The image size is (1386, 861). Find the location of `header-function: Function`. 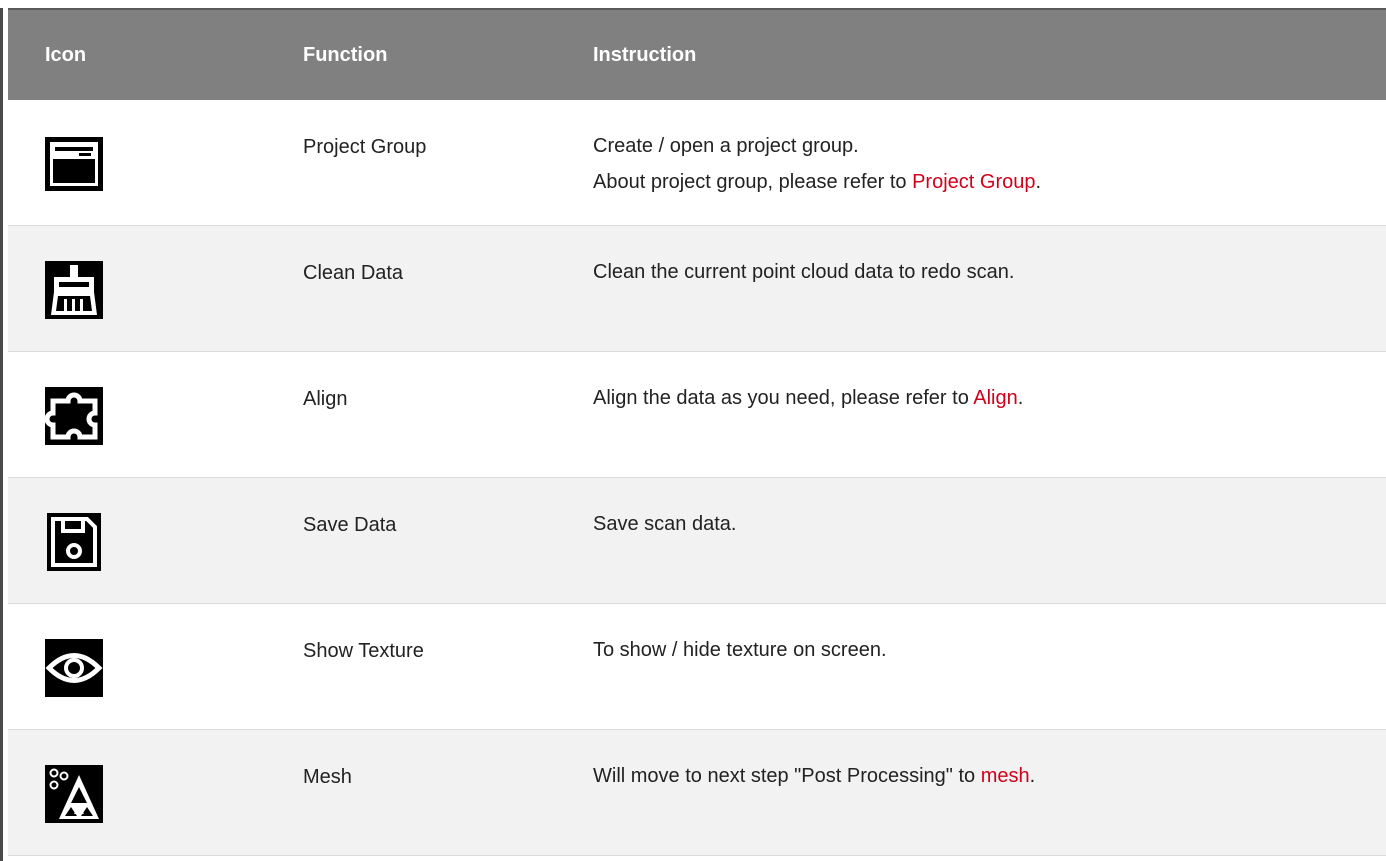

header-function: Function is located at coordinates (345, 54).